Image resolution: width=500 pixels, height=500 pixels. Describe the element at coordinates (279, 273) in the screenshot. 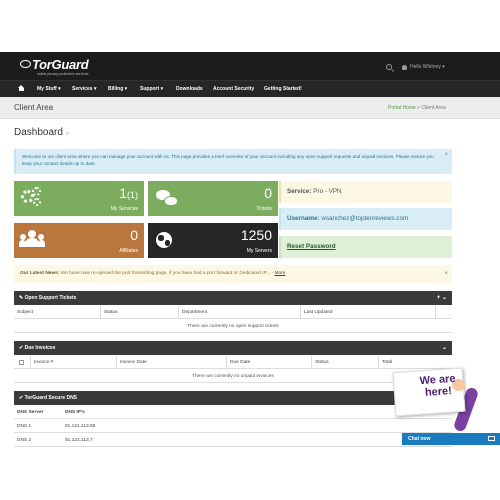

I see `news-more-link: More` at that location.